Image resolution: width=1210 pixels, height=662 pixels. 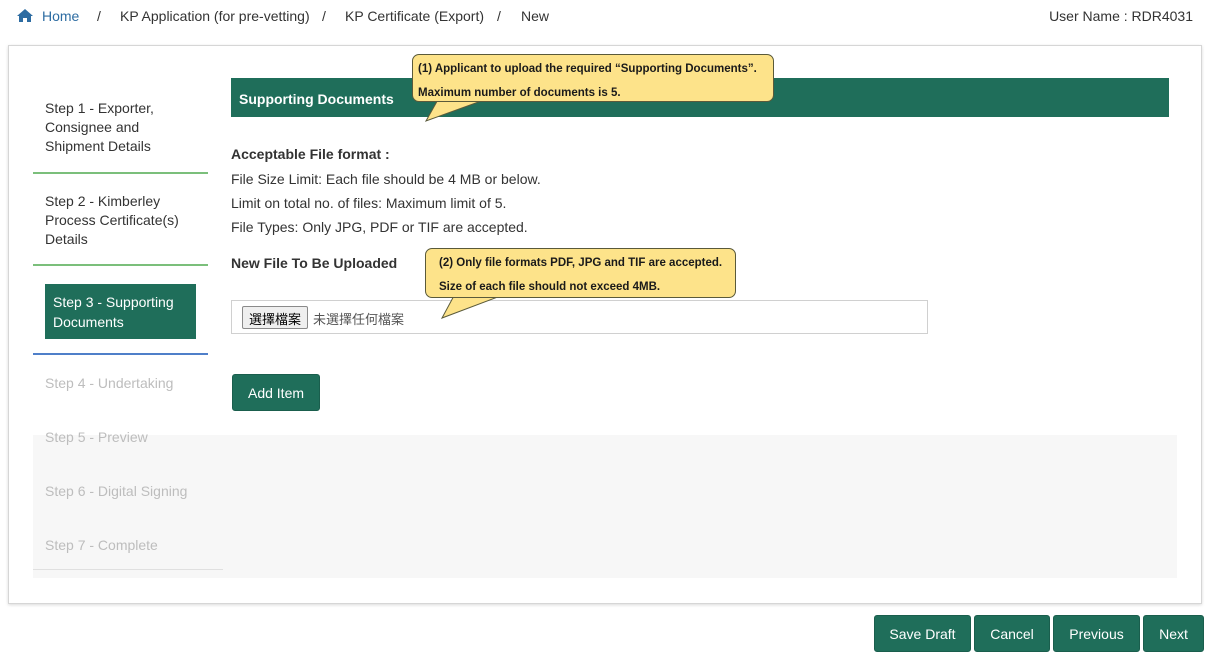 I want to click on file-upload-field: 選擇檔案 未選擇任何檔案, so click(x=579, y=317).